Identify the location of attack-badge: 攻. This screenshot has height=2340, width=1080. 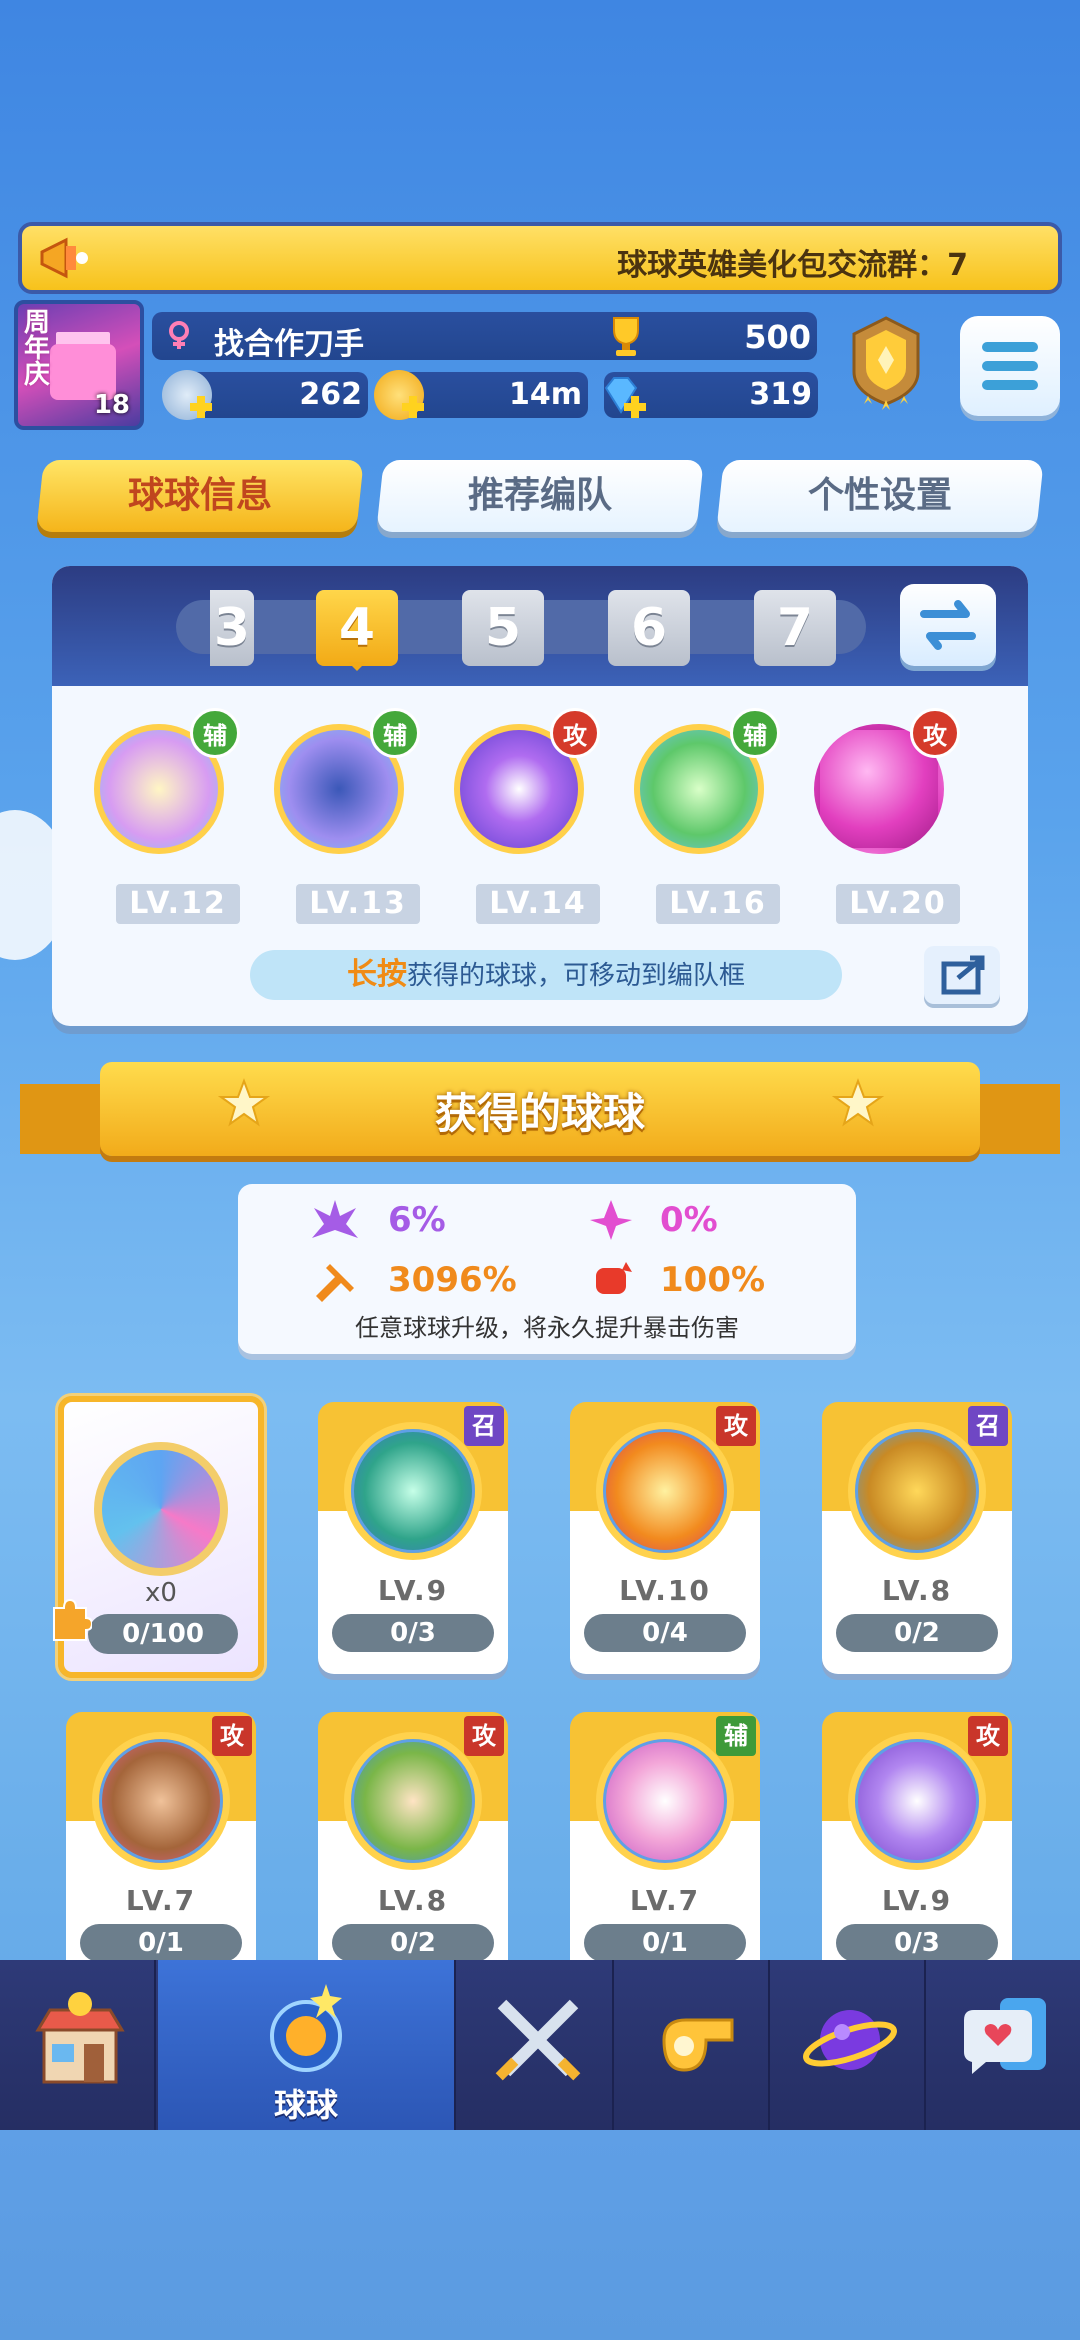
(575, 733).